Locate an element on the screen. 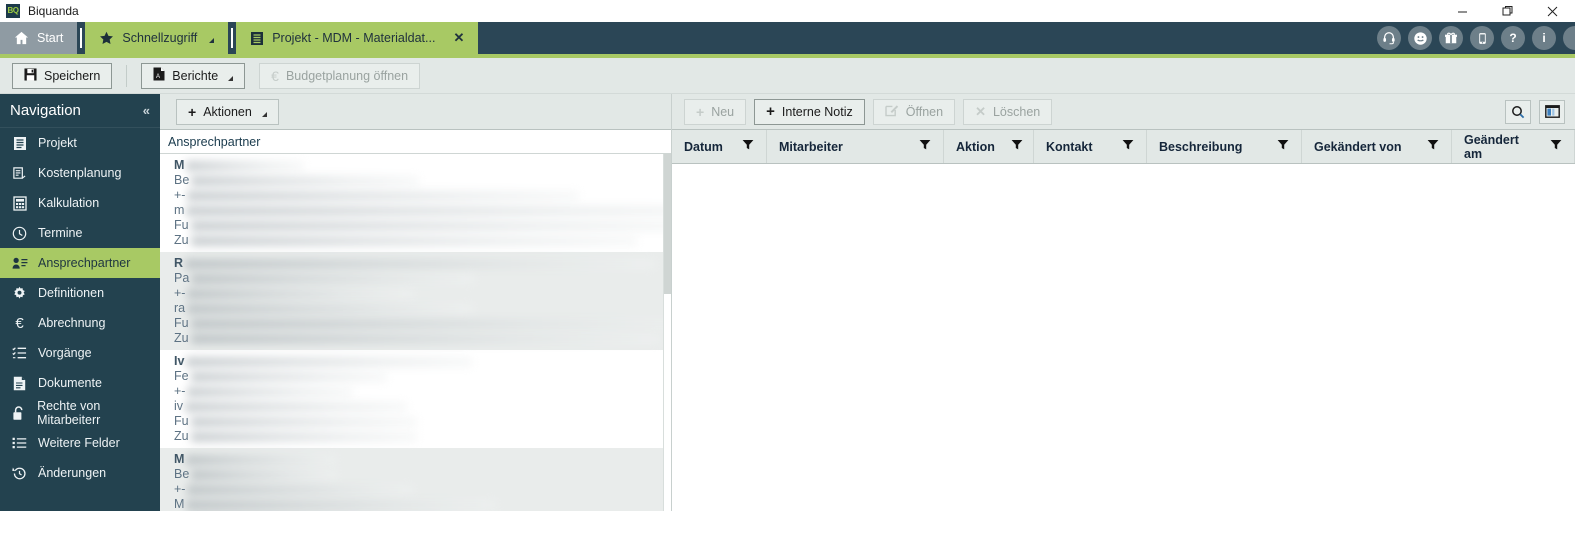 The height and width of the screenshot is (553, 1575). tab-start: Start is located at coordinates (39, 38).